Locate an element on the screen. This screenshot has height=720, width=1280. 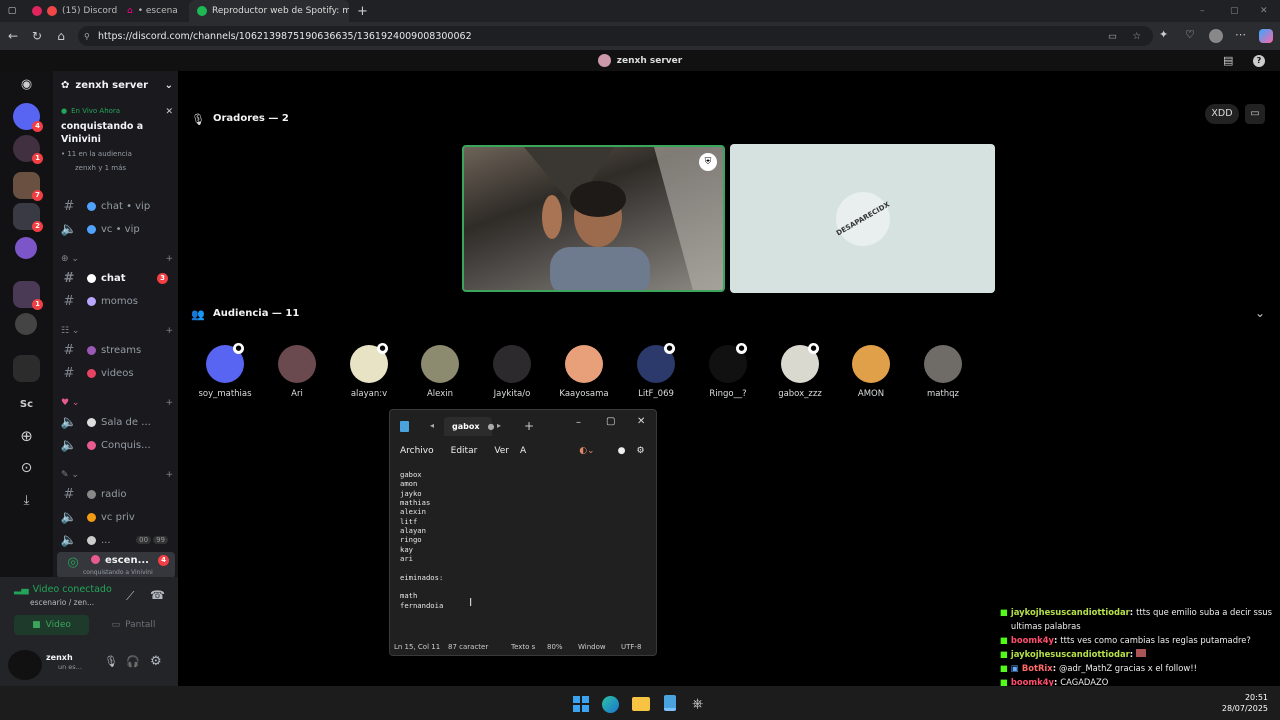
channel-videos: # videos is located at coordinates (115, 373).